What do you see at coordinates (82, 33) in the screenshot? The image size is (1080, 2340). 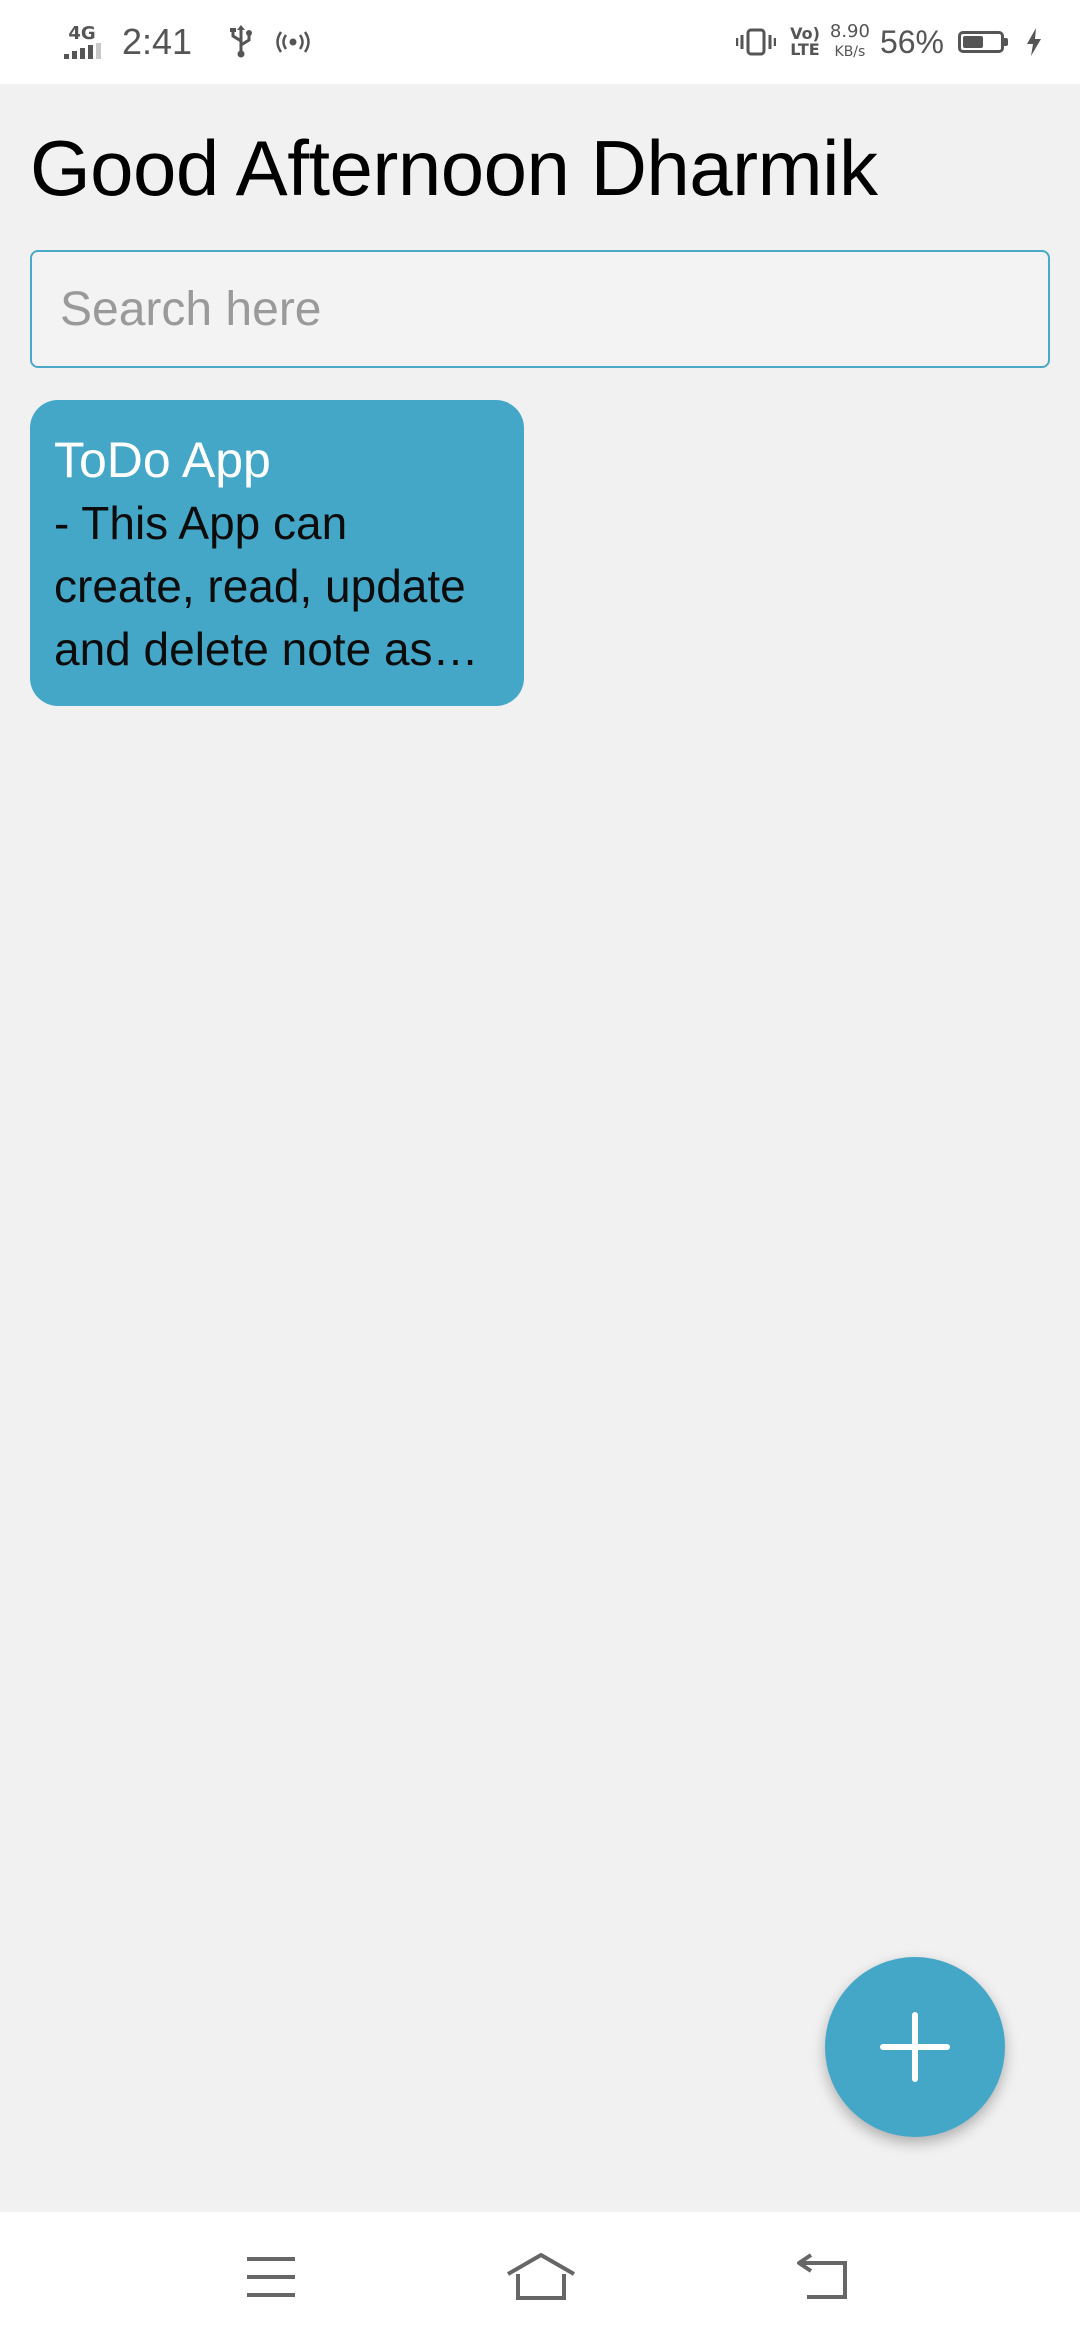 I see `network-type-label: 4G` at bounding box center [82, 33].